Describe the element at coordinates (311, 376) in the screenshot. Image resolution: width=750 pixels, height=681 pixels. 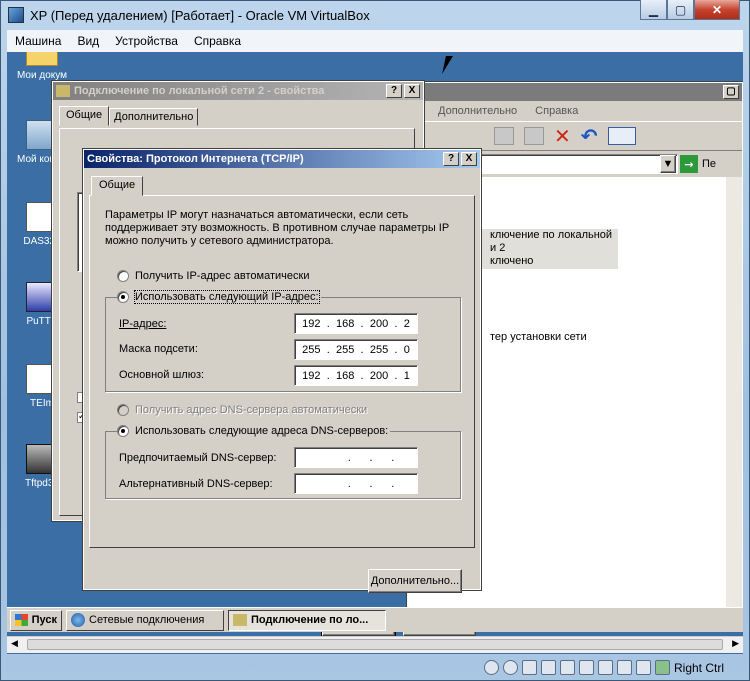
I see `gw-octet-1: 192` at that location.